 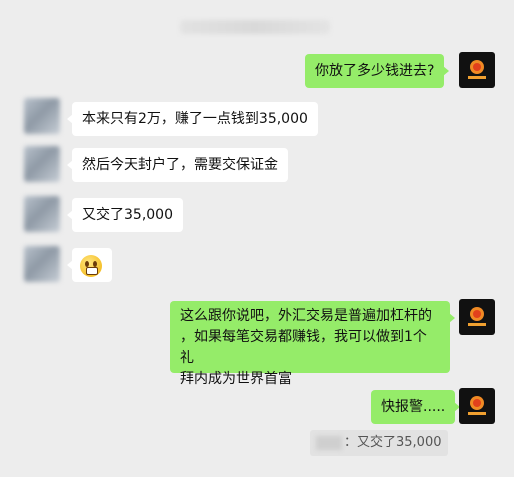 I want to click on received-emoji-bubble, so click(x=89, y=265).